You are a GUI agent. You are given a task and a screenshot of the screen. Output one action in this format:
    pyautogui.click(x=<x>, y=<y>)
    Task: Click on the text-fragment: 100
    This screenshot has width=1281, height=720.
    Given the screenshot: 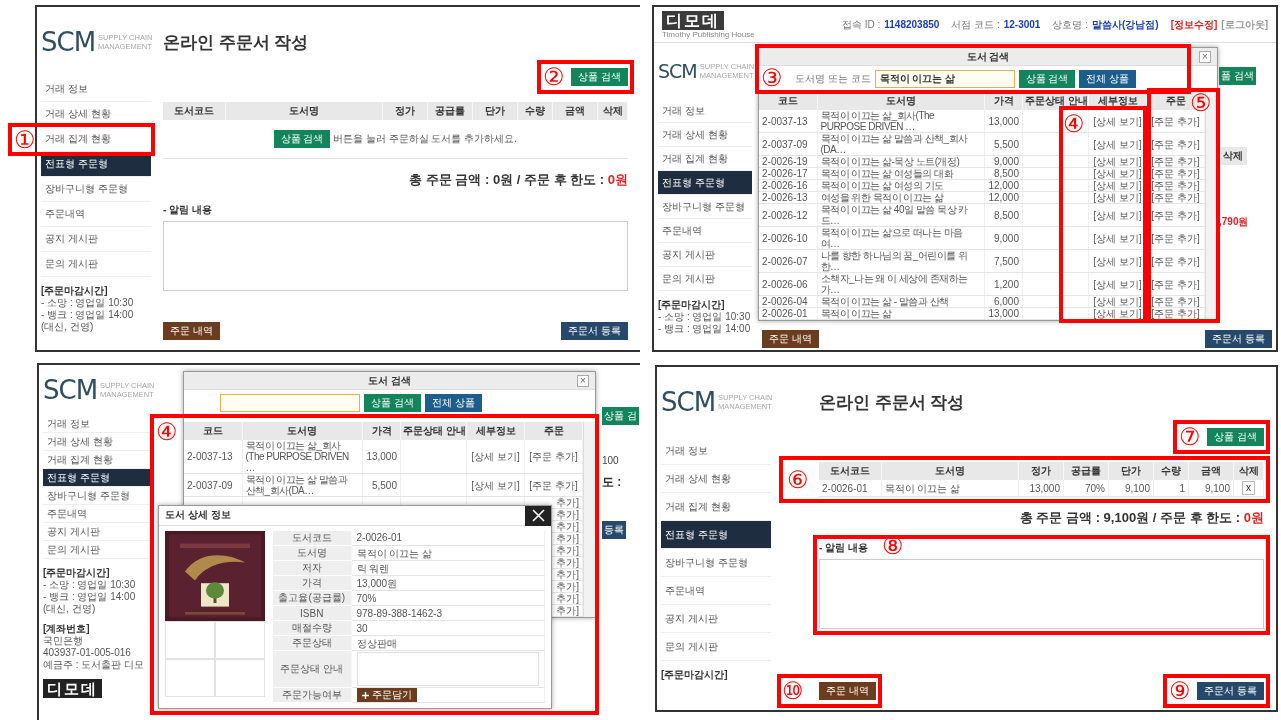 What is the action you would take?
    pyautogui.click(x=610, y=460)
    